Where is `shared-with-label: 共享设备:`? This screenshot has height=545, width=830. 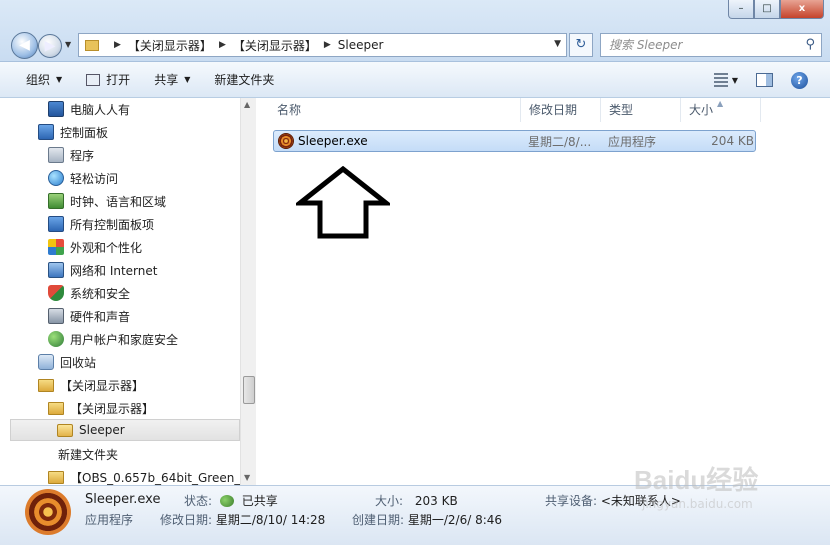 shared-with-label: 共享设备: is located at coordinates (571, 501).